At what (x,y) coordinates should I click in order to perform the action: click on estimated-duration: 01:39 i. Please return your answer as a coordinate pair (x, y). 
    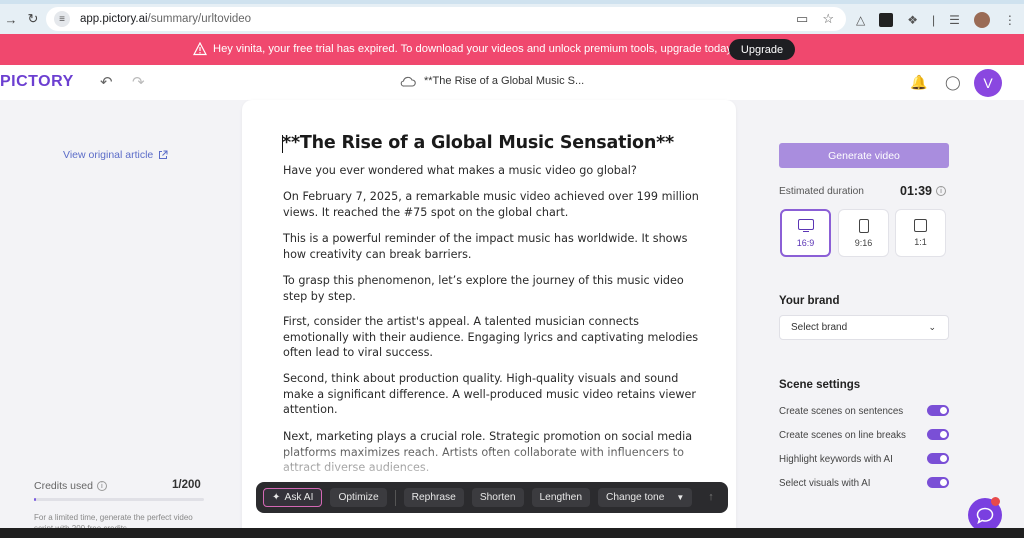
    Looking at the image, I should click on (923, 191).